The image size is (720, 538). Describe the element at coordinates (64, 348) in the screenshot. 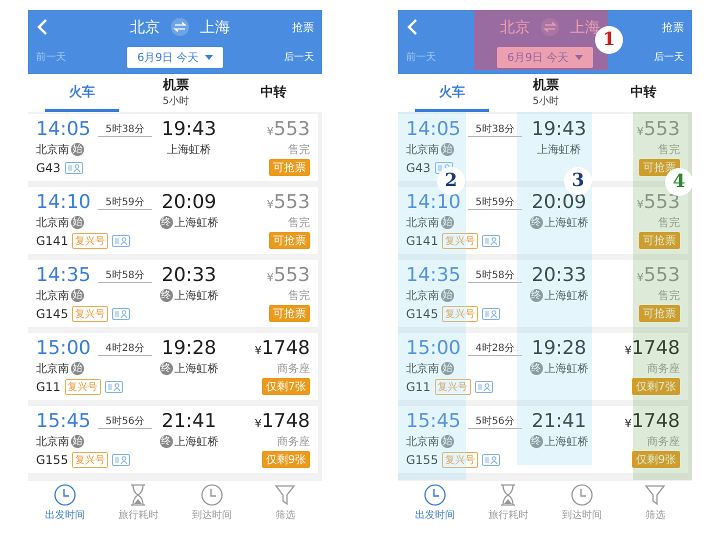

I see `departure-time: 15:00` at that location.